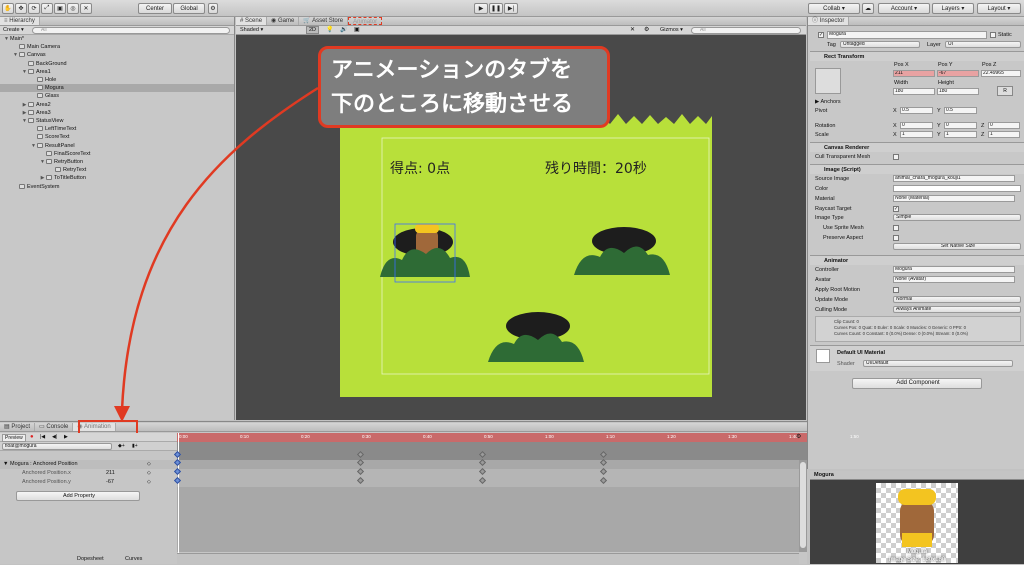 The image size is (1024, 565). What do you see at coordinates (88, 464) in the screenshot?
I see `property-group-row: ▼ Mogura : Anchored Position ◇` at bounding box center [88, 464].